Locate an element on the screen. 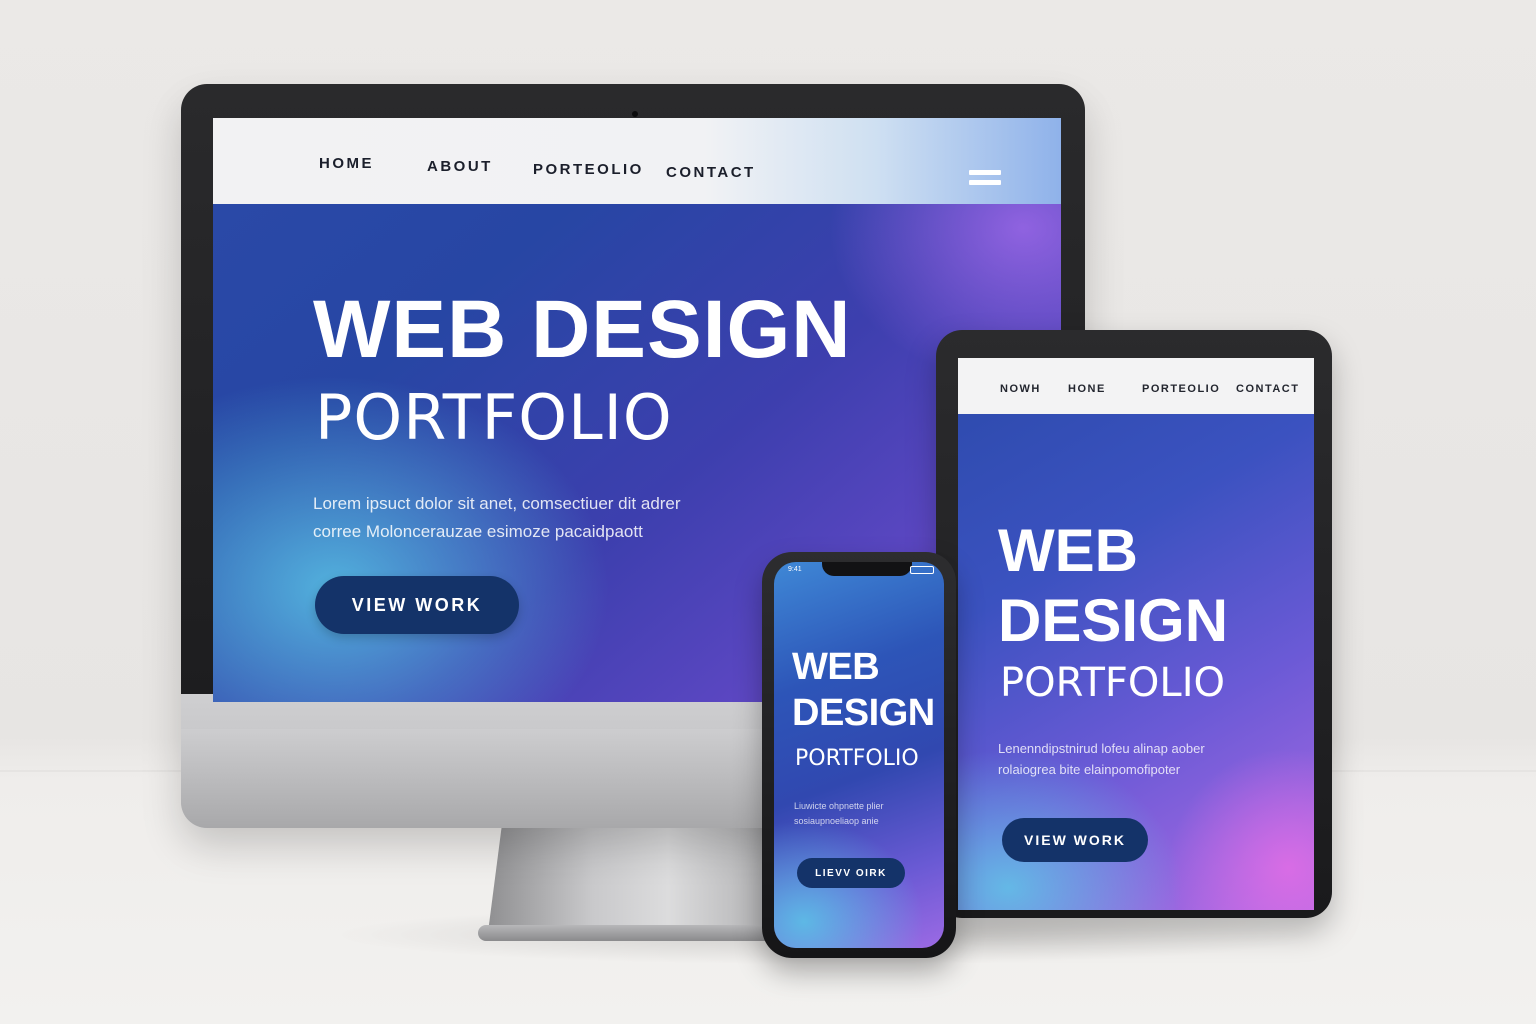 This screenshot has height=1024, width=1536. phone-view-work-button: LIEVV OIRK is located at coordinates (851, 873).